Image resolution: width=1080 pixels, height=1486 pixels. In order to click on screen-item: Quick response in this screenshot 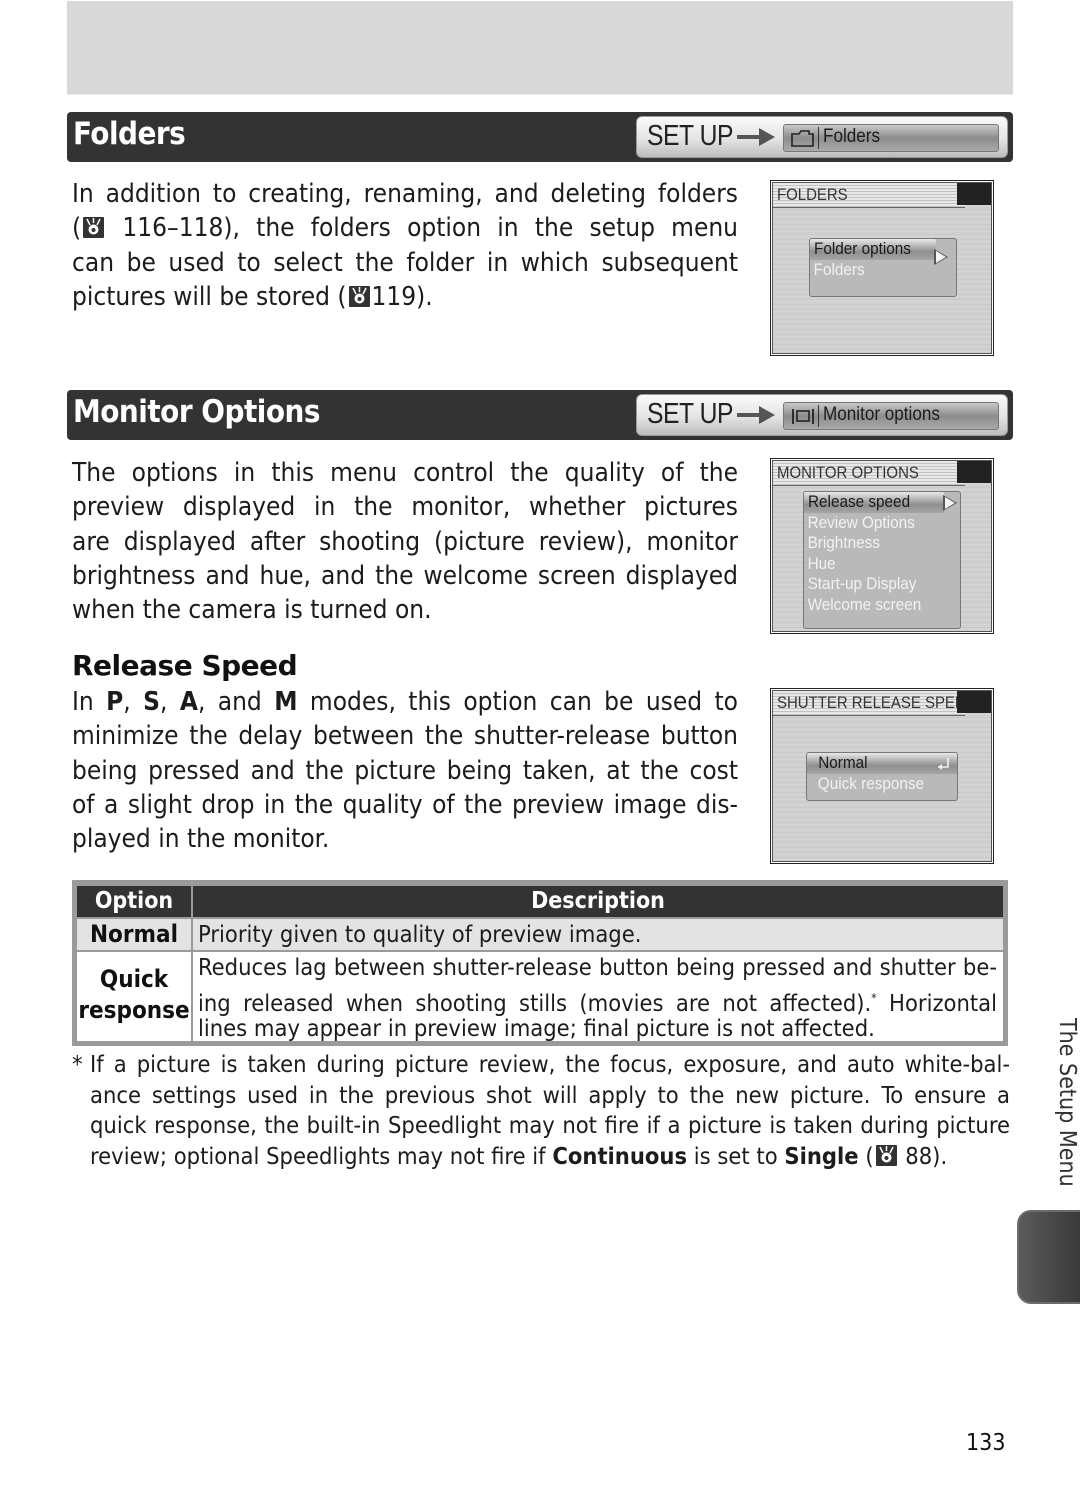, I will do `click(874, 784)`.